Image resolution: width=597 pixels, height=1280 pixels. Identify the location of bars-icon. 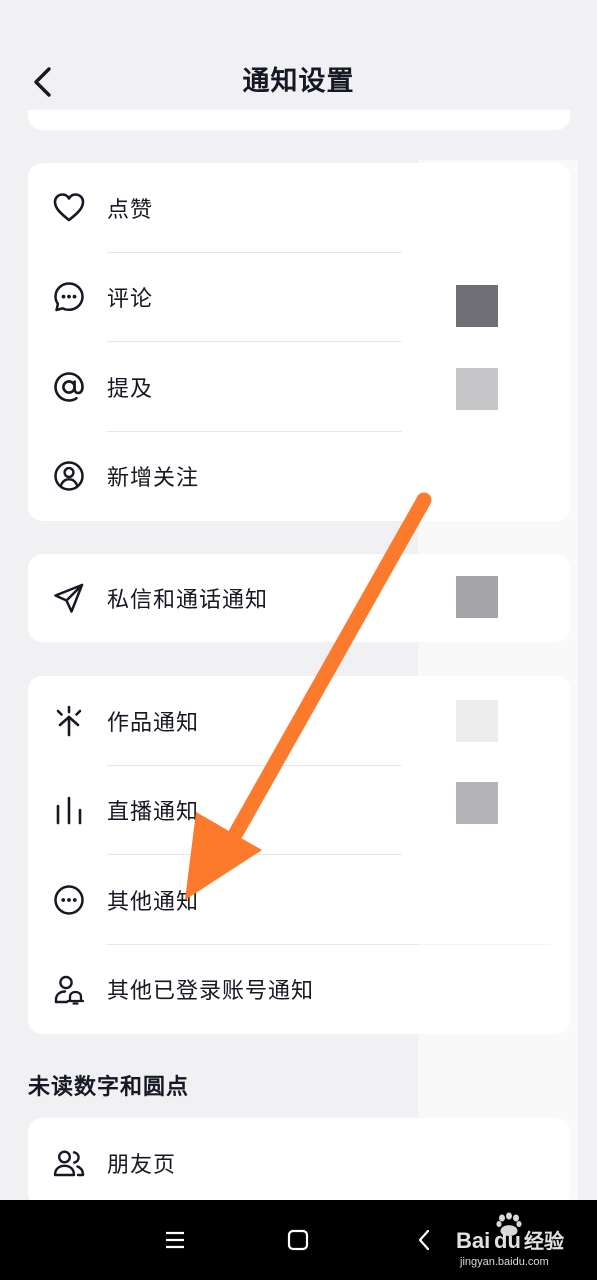
(69, 810).